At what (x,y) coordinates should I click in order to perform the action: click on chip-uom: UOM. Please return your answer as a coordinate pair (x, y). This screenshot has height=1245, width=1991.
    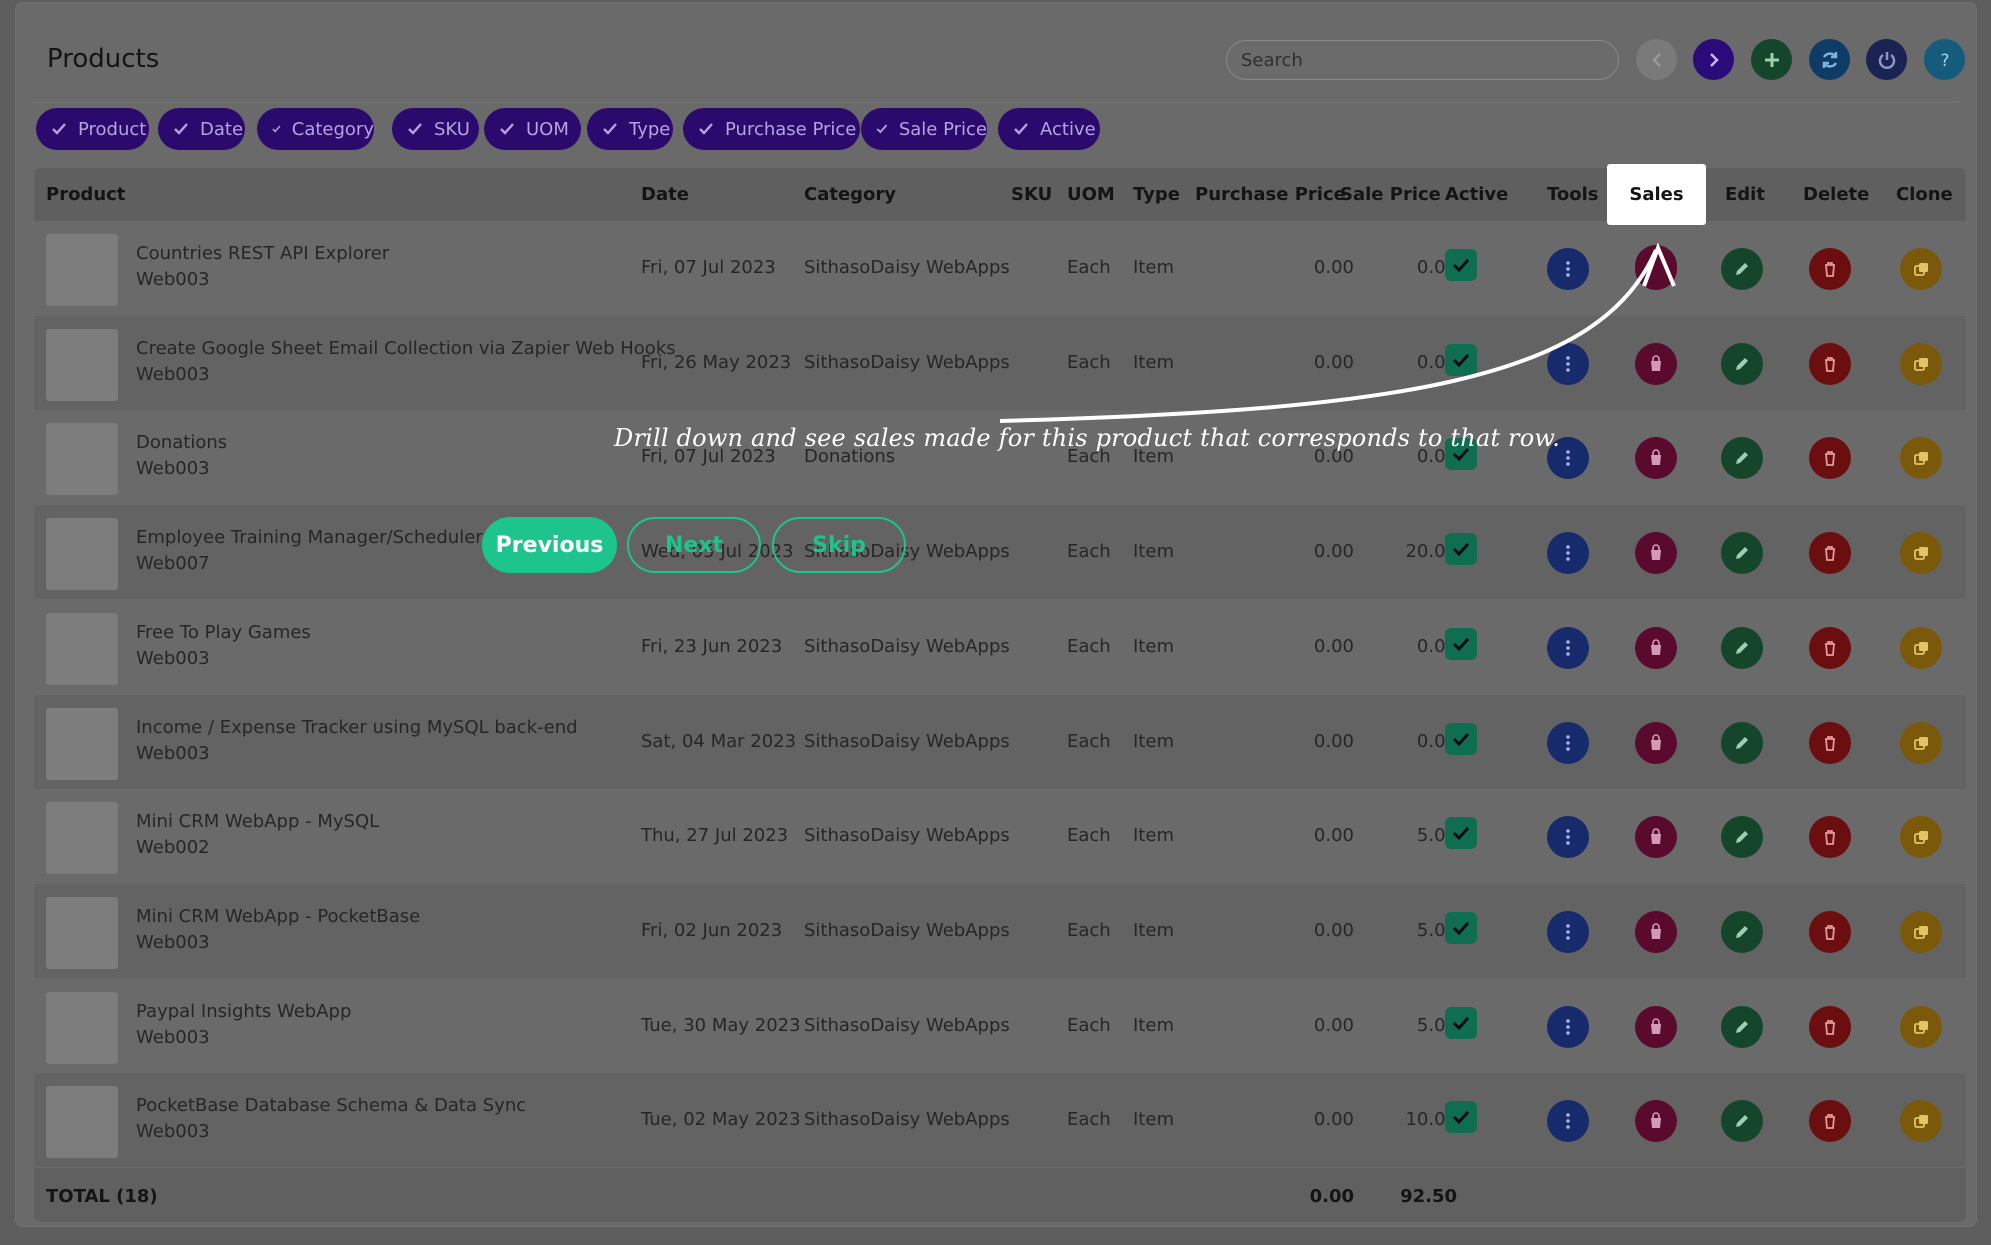
    Looking at the image, I should click on (532, 129).